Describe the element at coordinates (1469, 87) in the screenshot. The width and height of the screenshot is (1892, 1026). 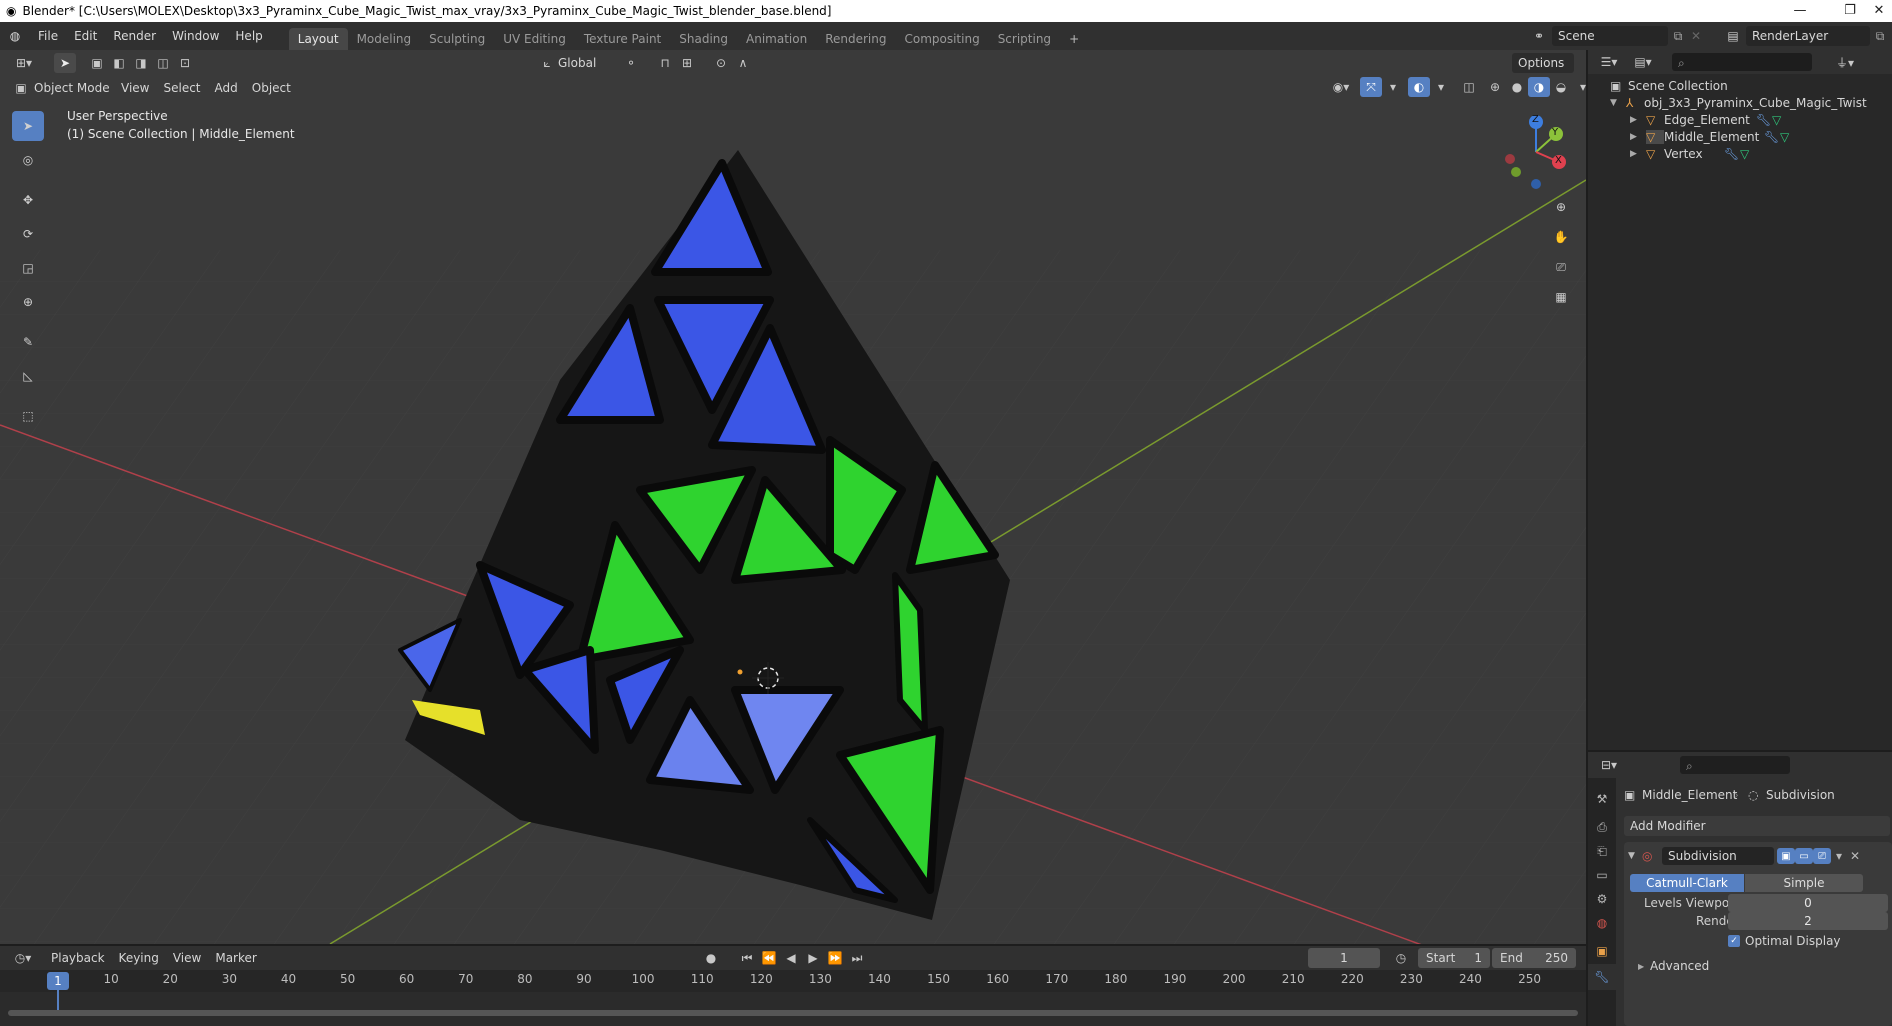
I see `xray-icon: ◫` at that location.